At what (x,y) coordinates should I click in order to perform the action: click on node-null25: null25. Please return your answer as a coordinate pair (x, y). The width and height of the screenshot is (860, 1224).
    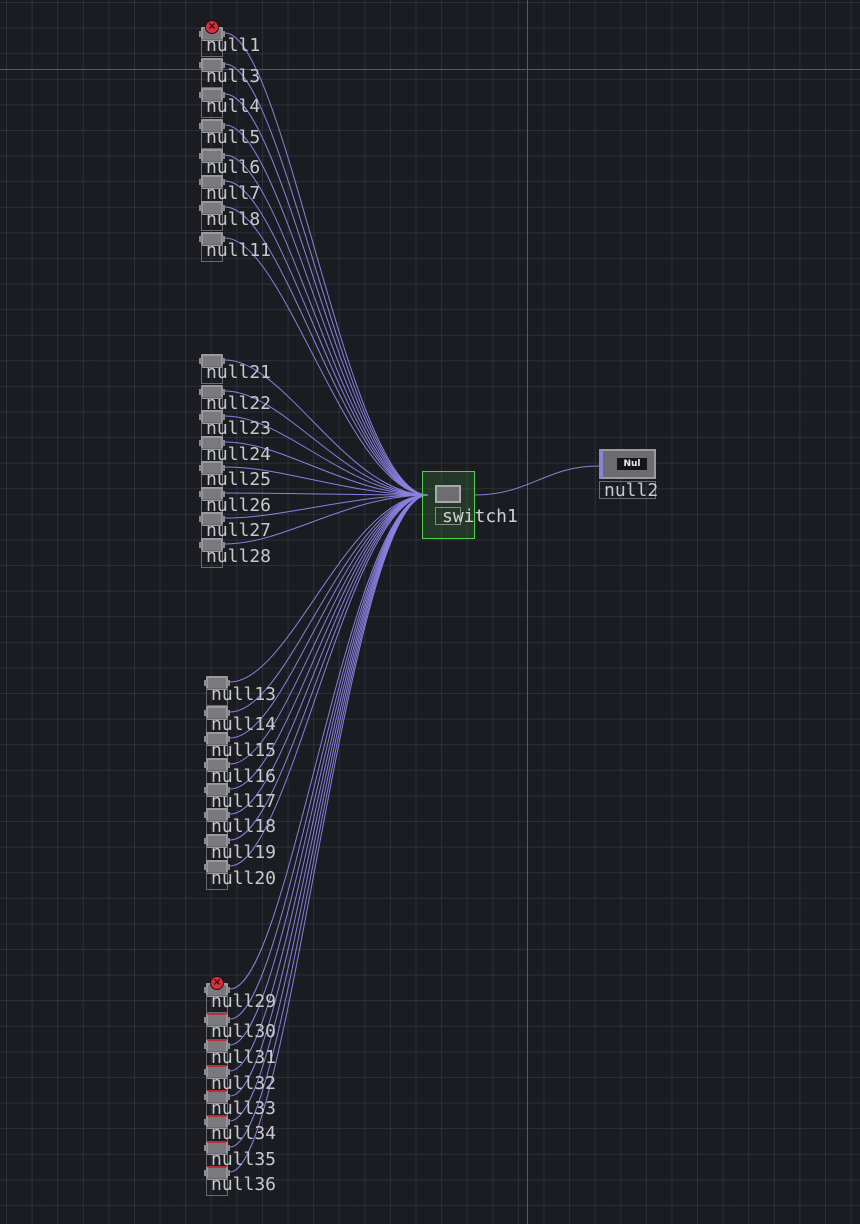
    Looking at the image, I should click on (235, 476).